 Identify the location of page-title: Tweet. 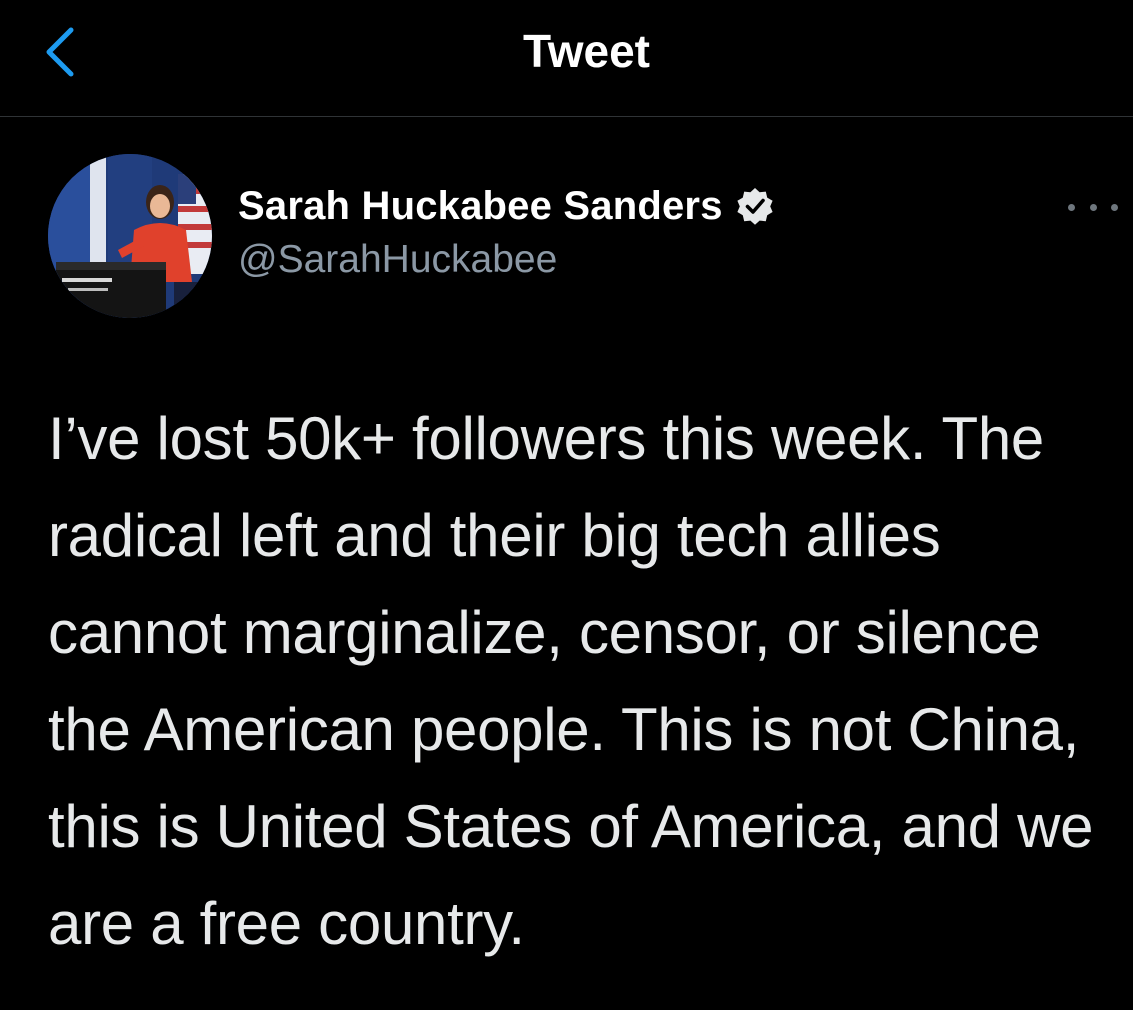
(586, 51).